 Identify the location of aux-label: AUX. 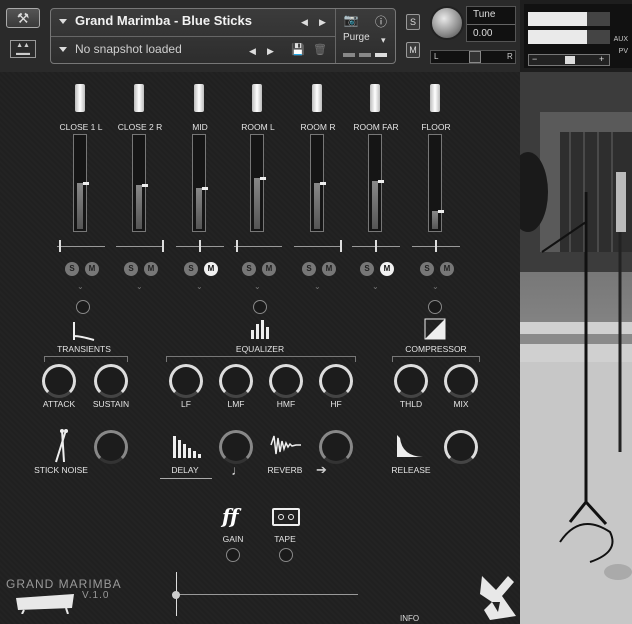
(621, 39).